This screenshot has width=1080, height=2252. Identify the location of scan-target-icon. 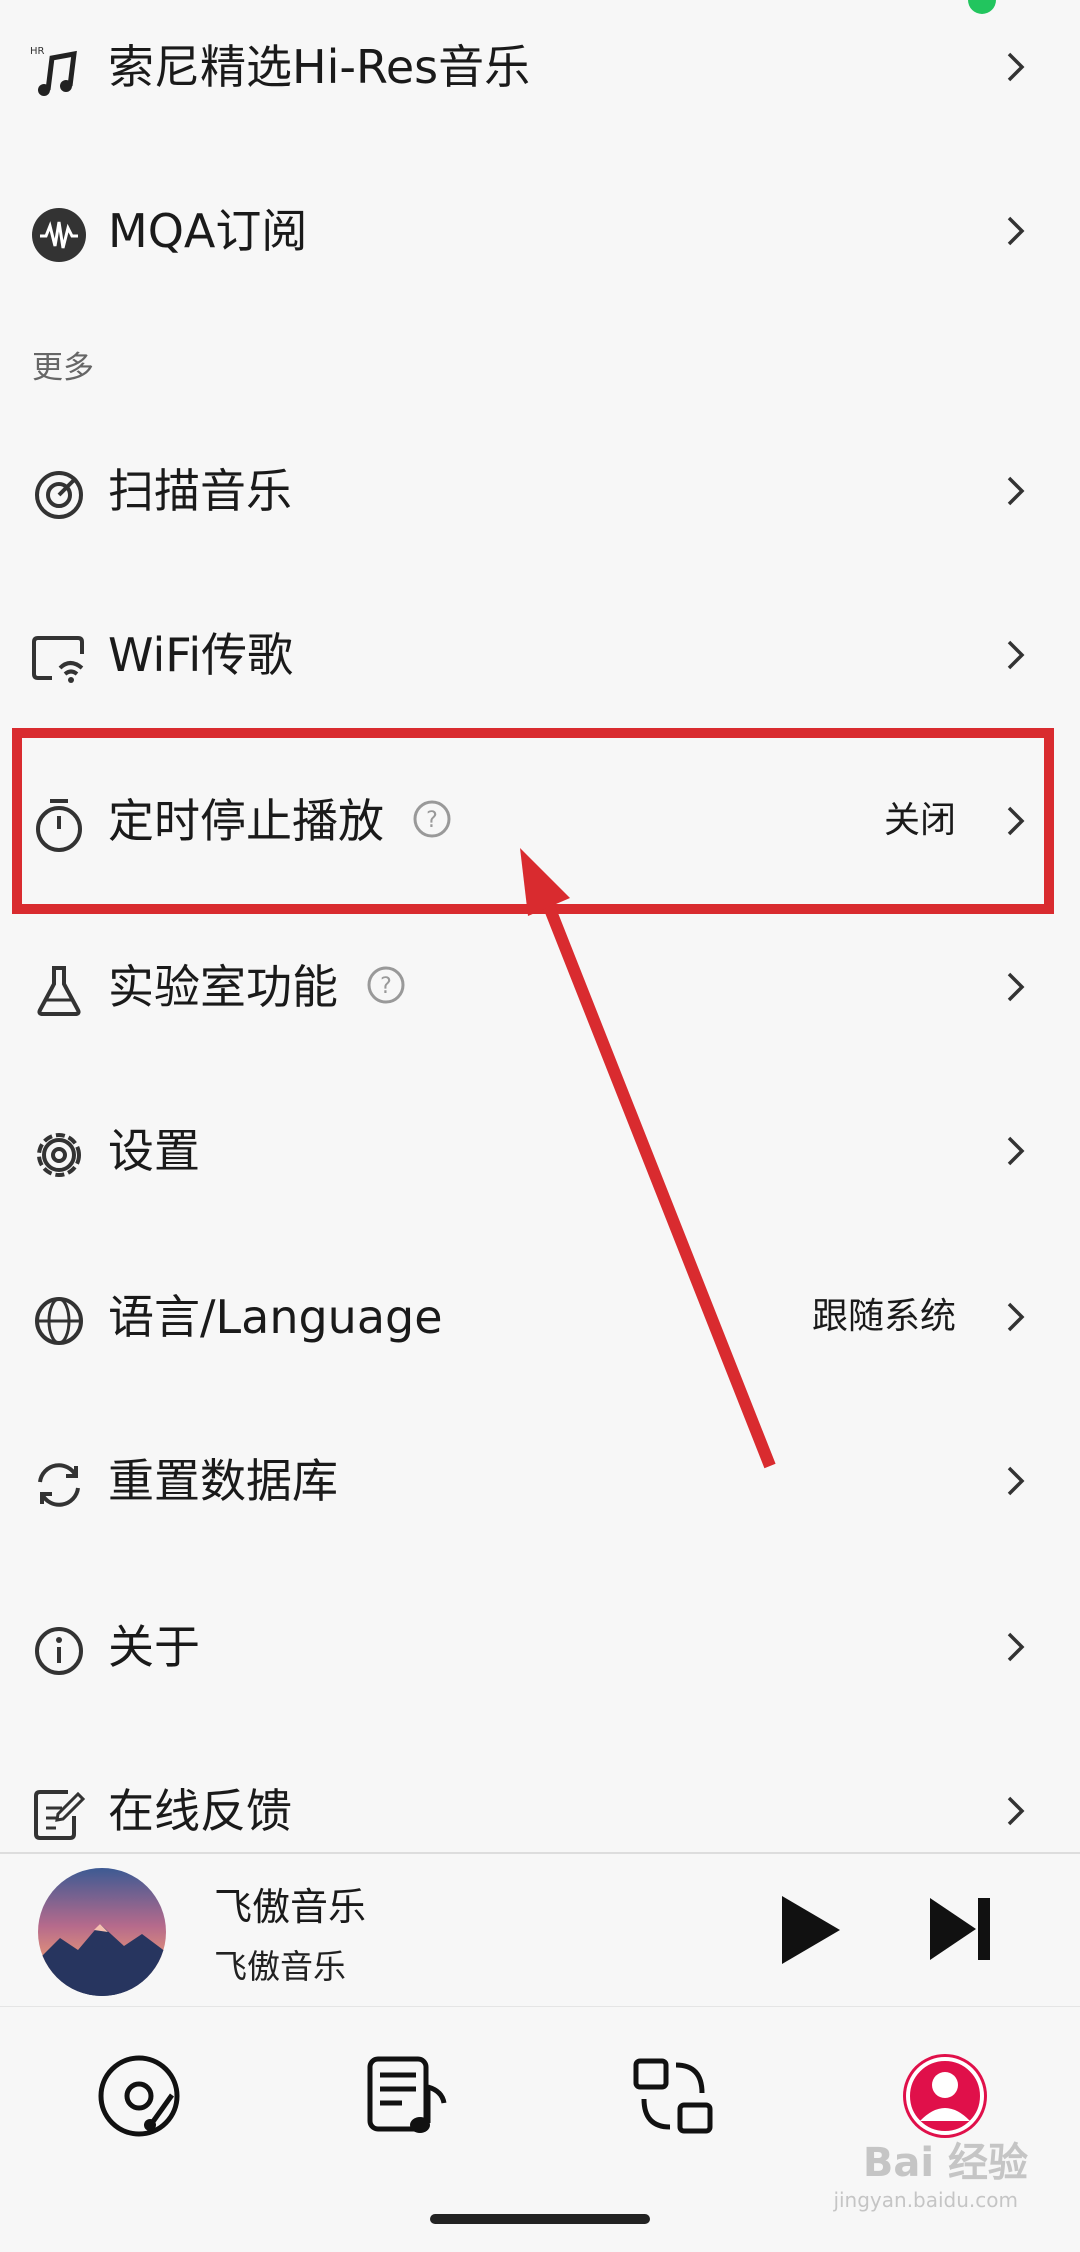
(59, 495).